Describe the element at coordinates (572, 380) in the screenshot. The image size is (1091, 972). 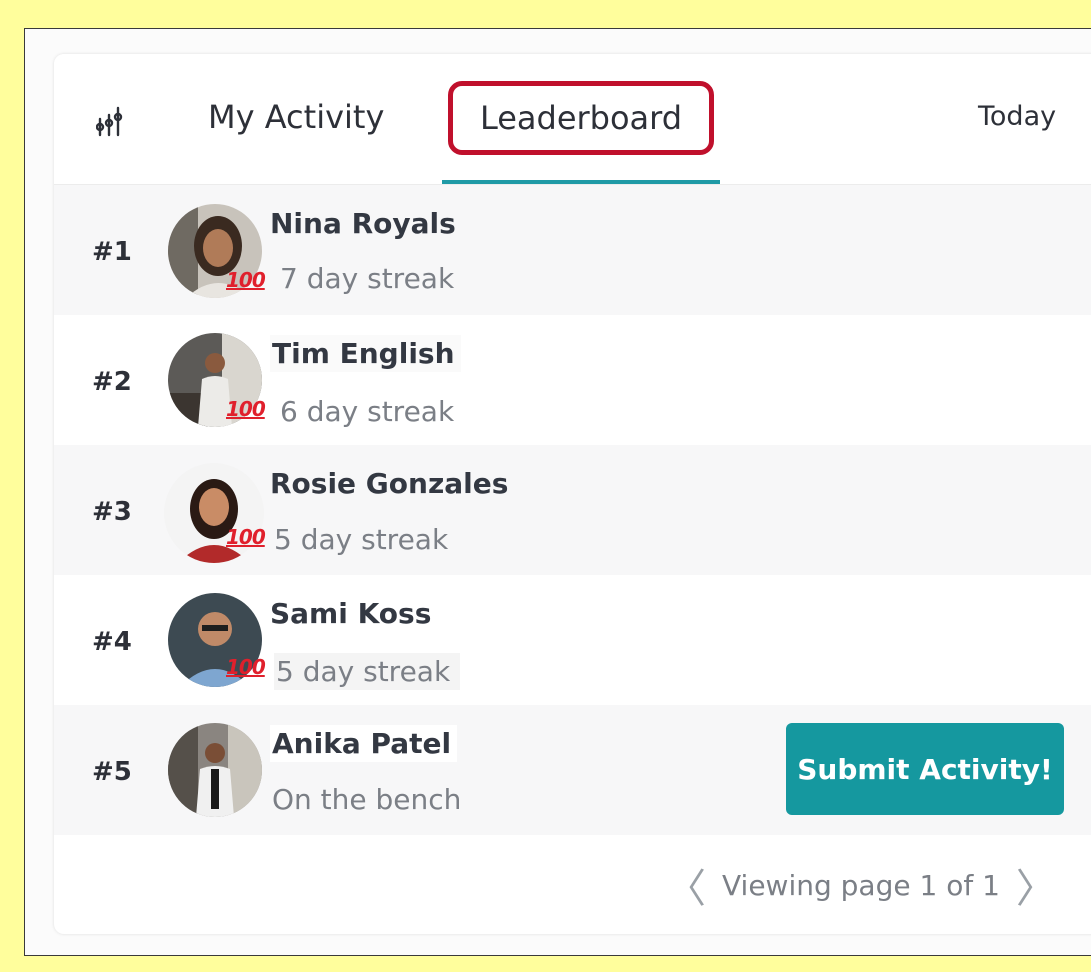
I see `leaderboard-row: #2 100 Tim English 6 day streak` at that location.